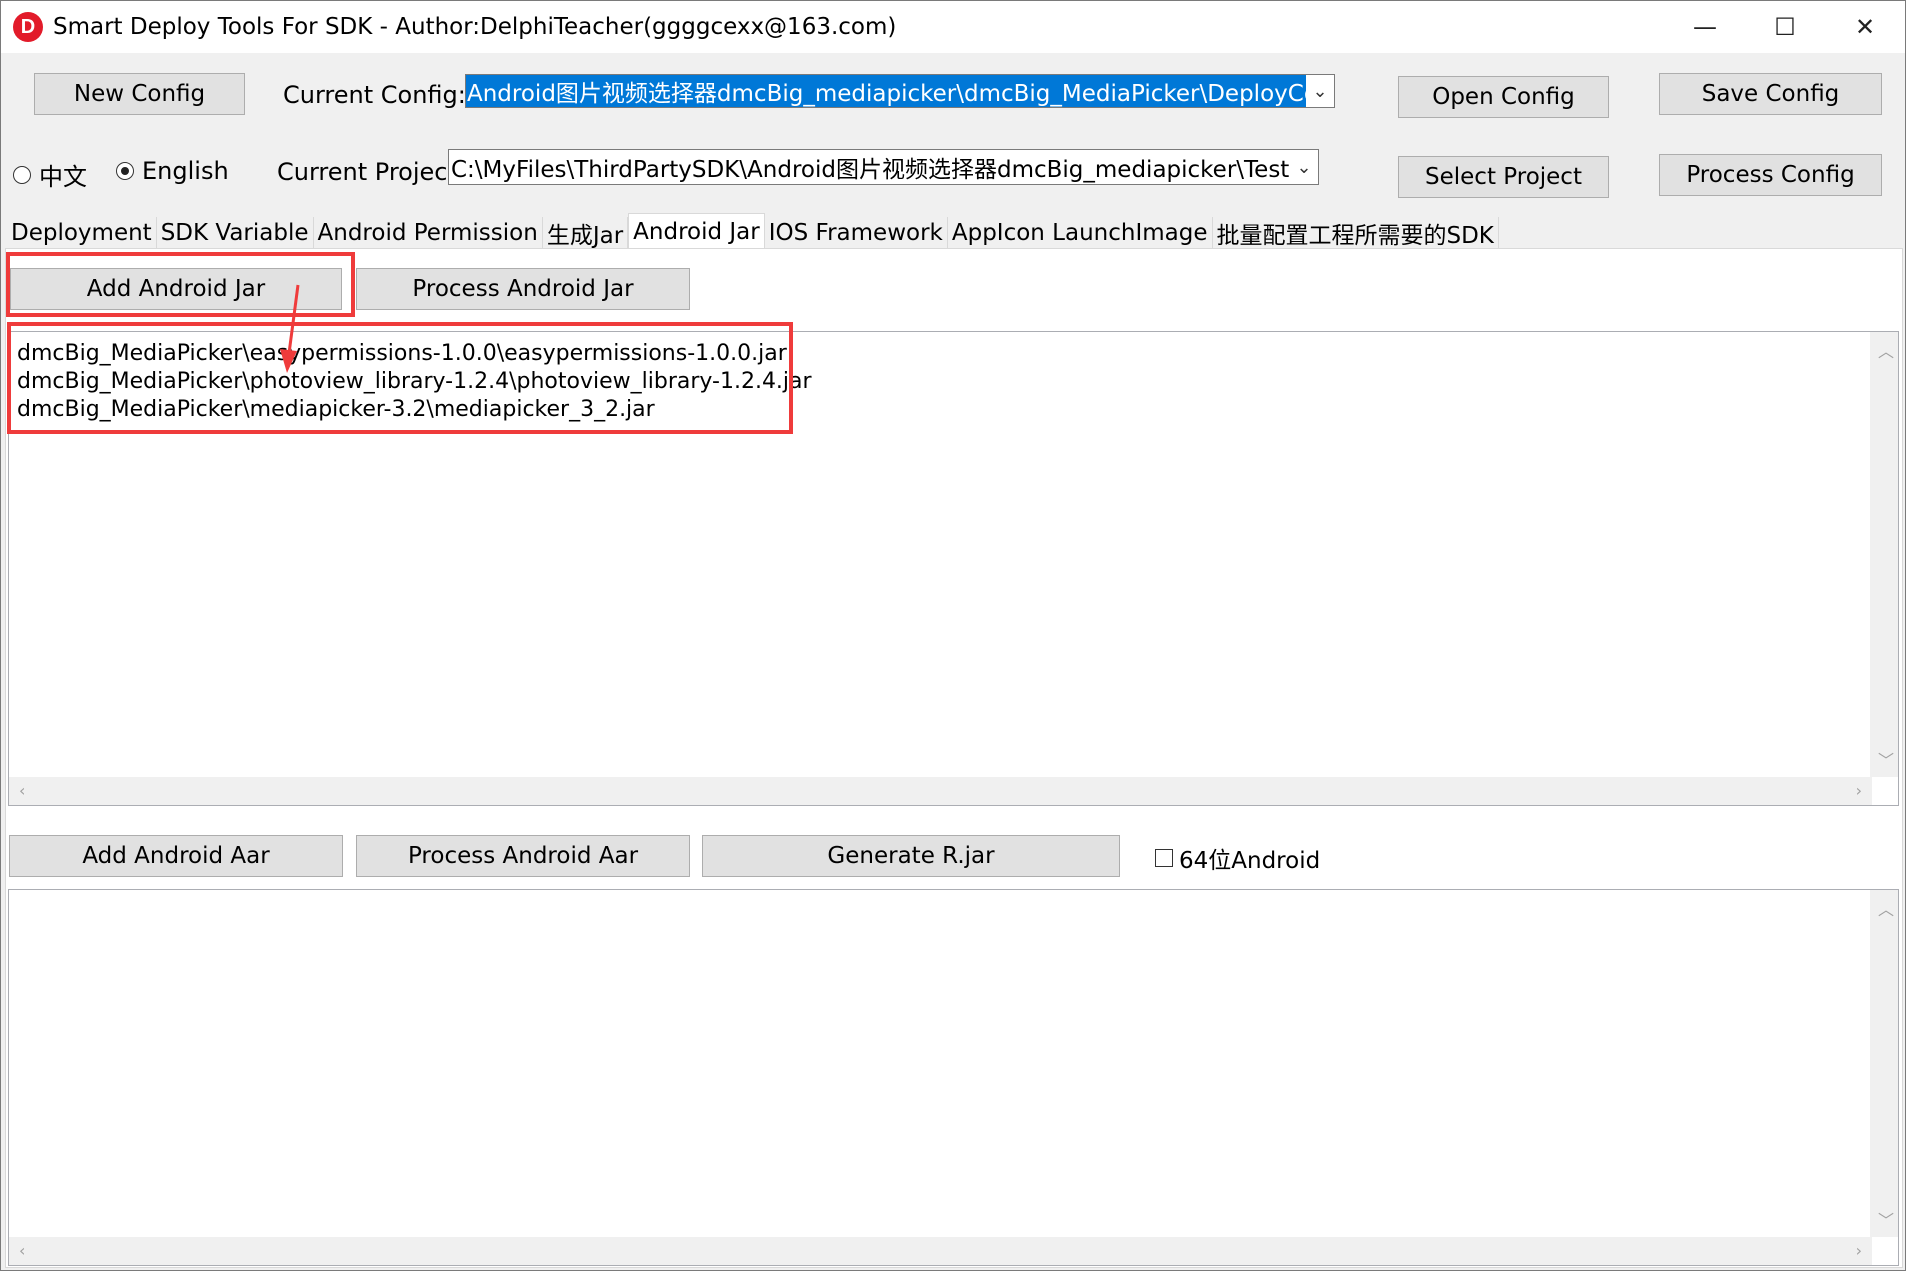 The height and width of the screenshot is (1271, 1906). I want to click on process-android-aar-button: Process Android Aar, so click(523, 856).